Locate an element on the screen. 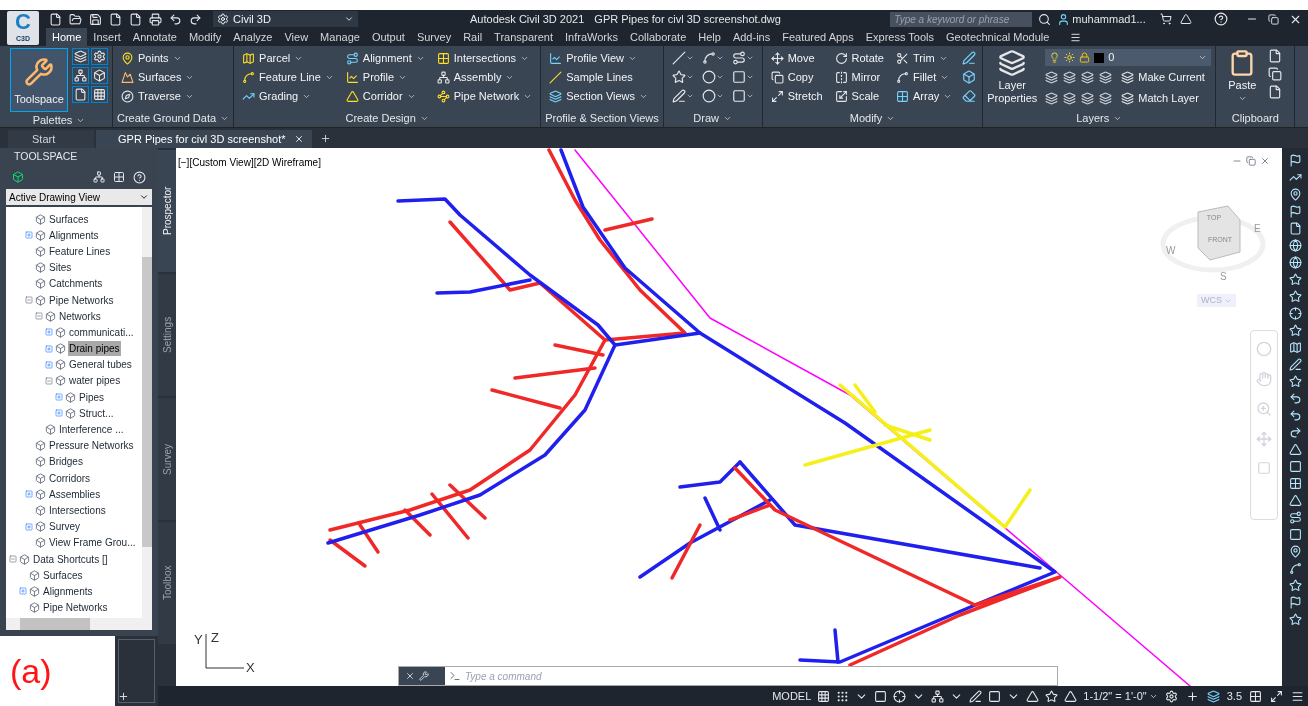 The image size is (1308, 706). gear-icon is located at coordinates (1171, 696).